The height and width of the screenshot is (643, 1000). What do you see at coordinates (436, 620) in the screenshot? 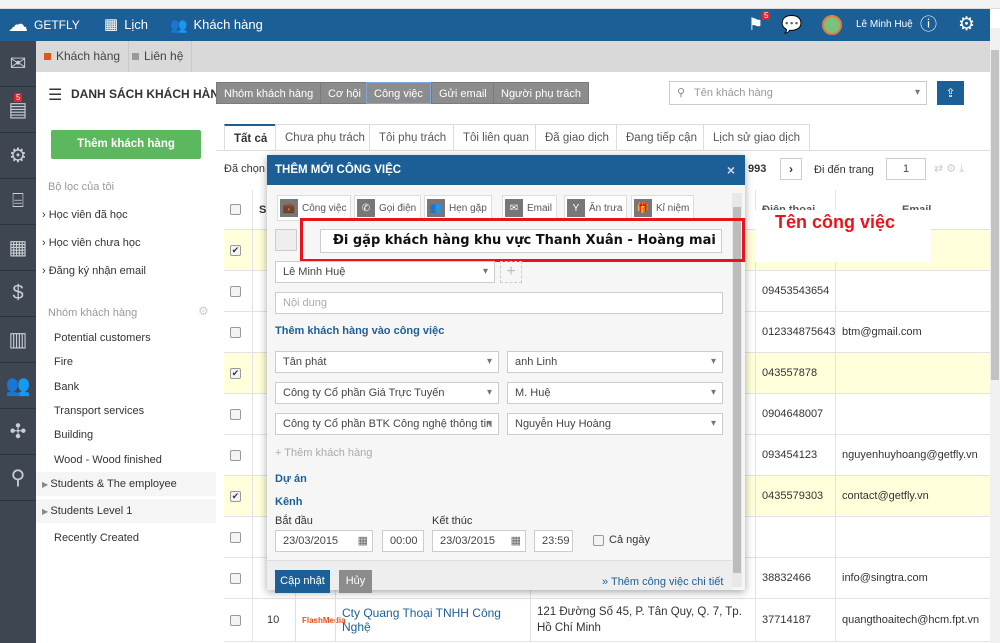
I see `customer-name-link: Cty Quang Thoại TNHH Công Nghệ` at bounding box center [436, 620].